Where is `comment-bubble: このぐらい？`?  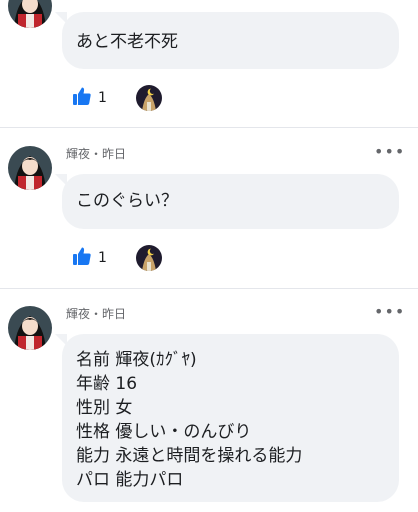
comment-bubble: このぐらい？ is located at coordinates (227, 201).